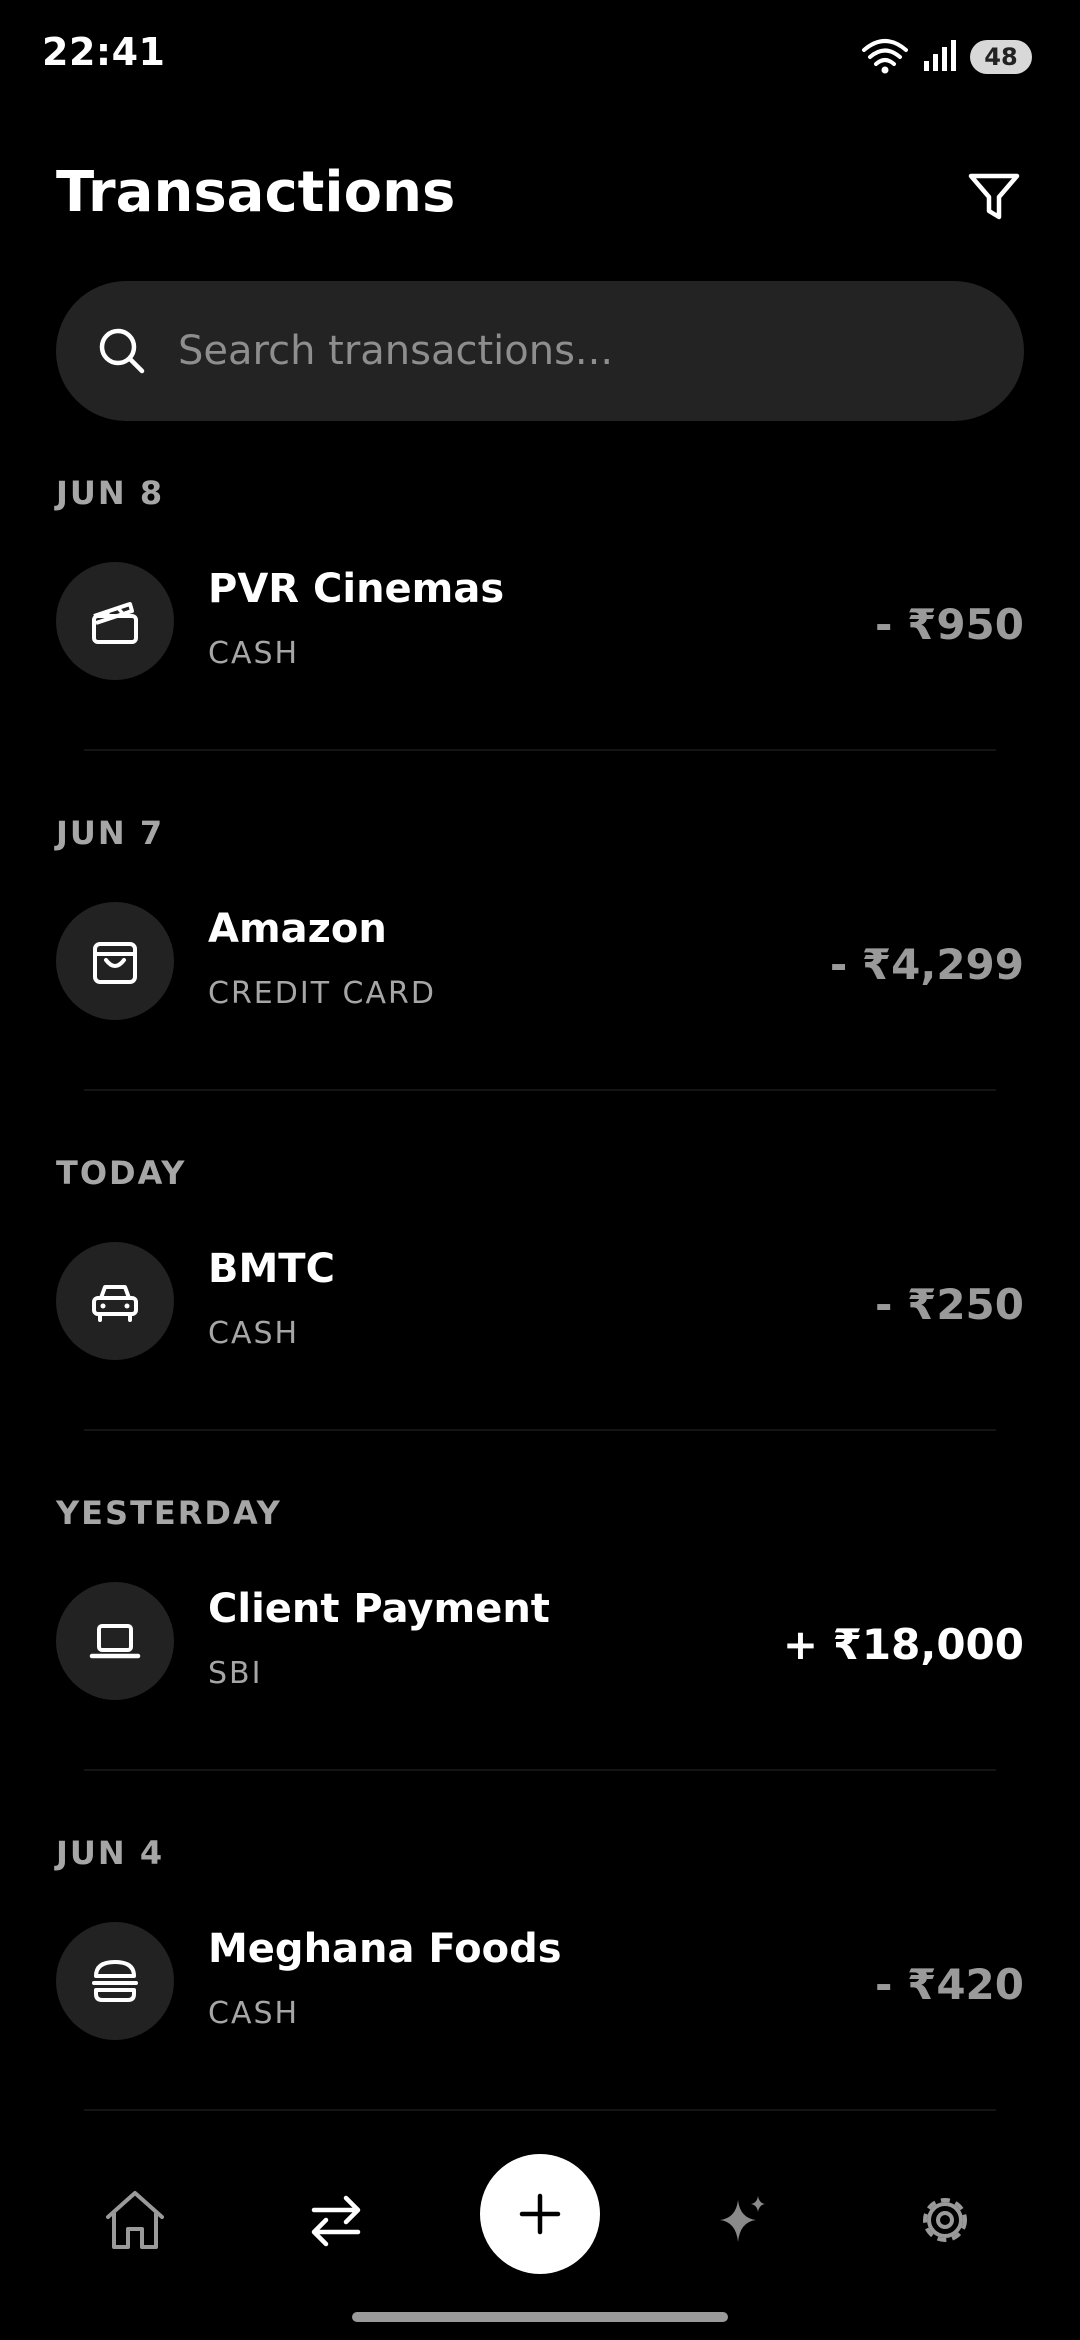 The height and width of the screenshot is (2340, 1080). Describe the element at coordinates (121, 1173) in the screenshot. I see `group-date: TODAY` at that location.